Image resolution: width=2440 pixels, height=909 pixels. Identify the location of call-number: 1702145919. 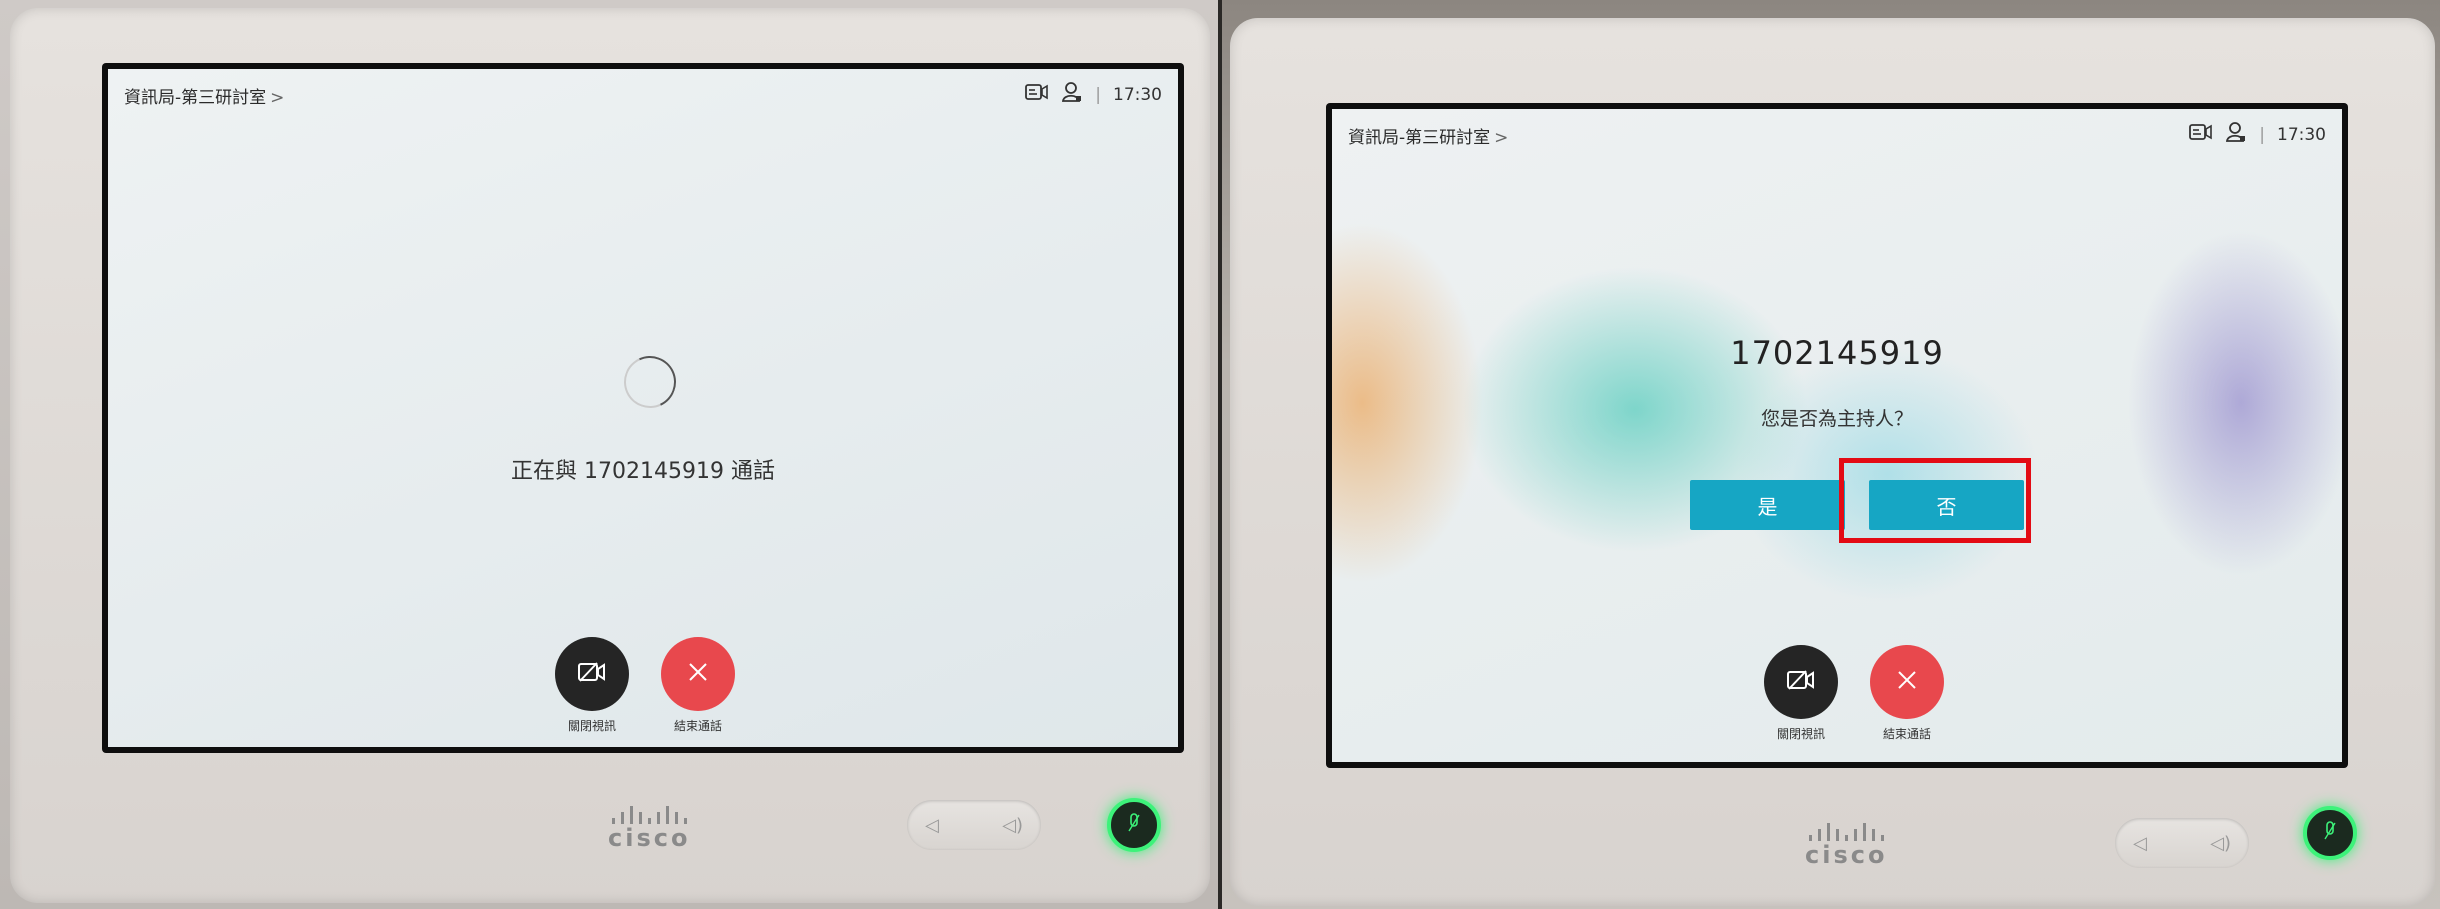
(654, 471).